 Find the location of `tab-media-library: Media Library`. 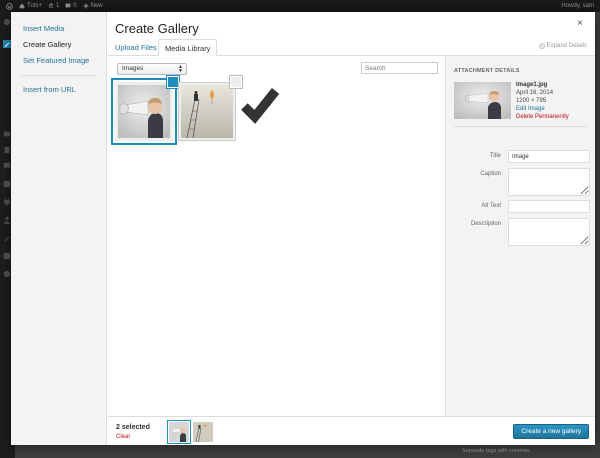

tab-media-library: Media Library is located at coordinates (188, 47).